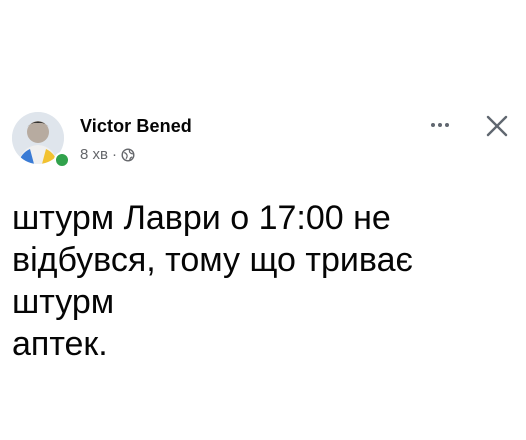 The height and width of the screenshot is (440, 526). Describe the element at coordinates (440, 125) in the screenshot. I see `more-options-icon` at that location.